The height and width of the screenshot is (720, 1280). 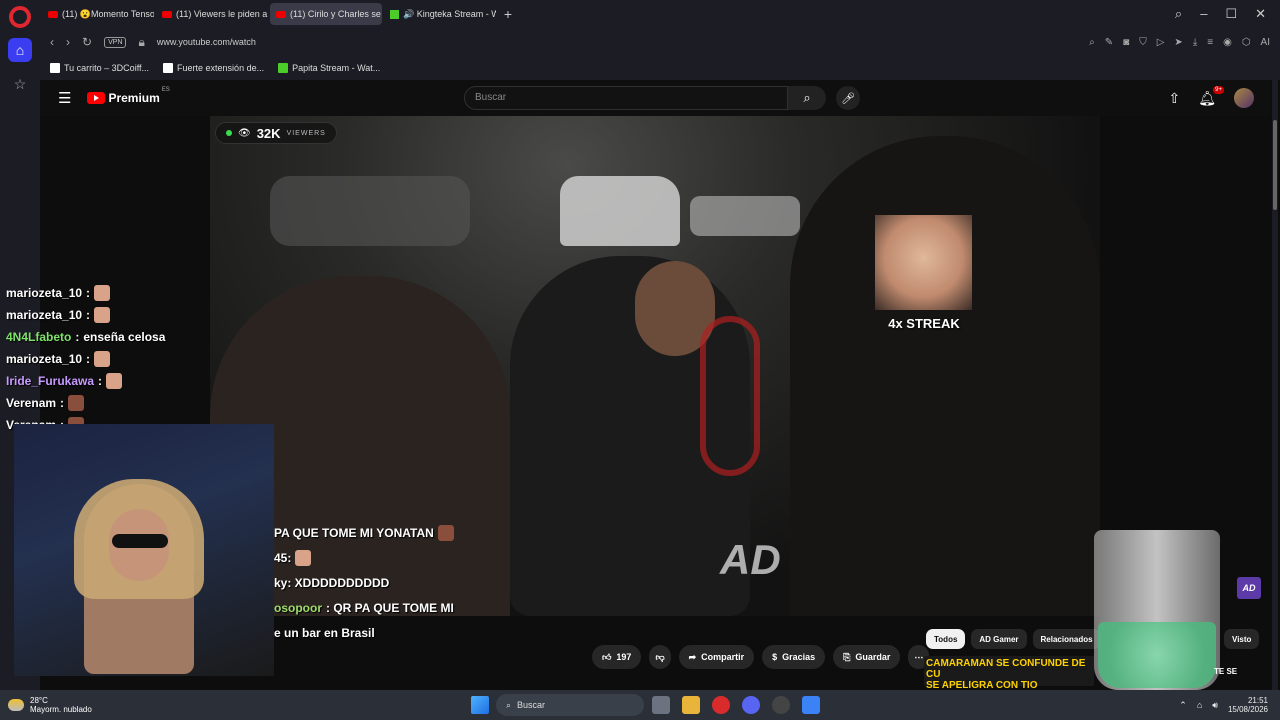 What do you see at coordinates (1246, 42) in the screenshot?
I see `extensions-icon: ⬡` at bounding box center [1246, 42].